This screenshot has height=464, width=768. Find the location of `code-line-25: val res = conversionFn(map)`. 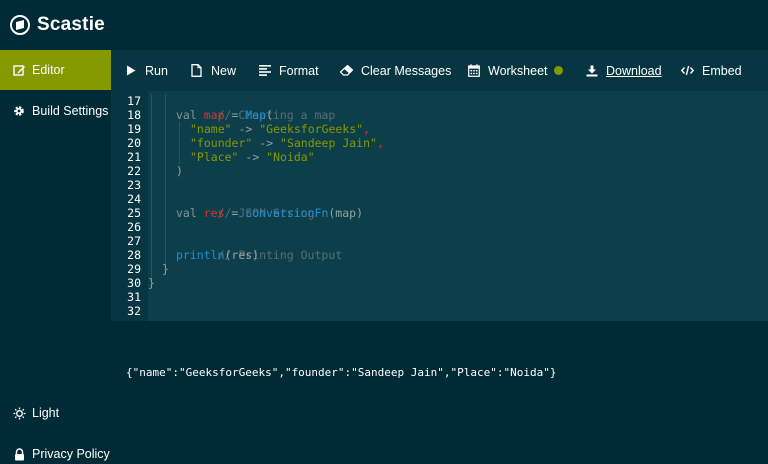

code-line-25: val res = conversionFn(map) is located at coordinates (269, 213).